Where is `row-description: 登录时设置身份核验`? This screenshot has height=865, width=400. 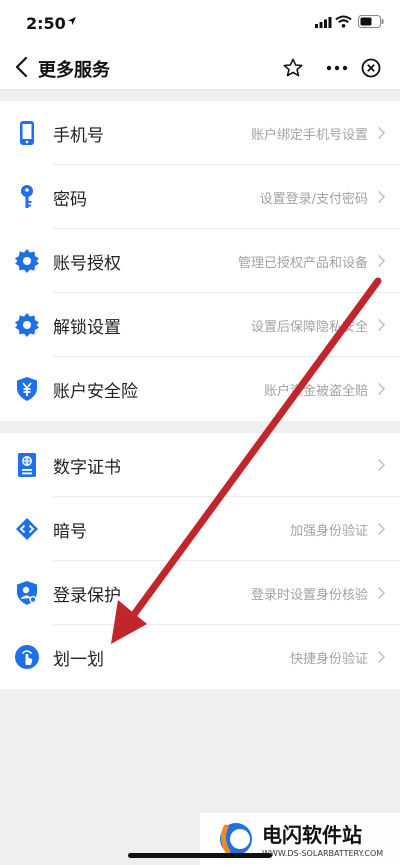 row-description: 登录时设置身份核验 is located at coordinates (309, 595).